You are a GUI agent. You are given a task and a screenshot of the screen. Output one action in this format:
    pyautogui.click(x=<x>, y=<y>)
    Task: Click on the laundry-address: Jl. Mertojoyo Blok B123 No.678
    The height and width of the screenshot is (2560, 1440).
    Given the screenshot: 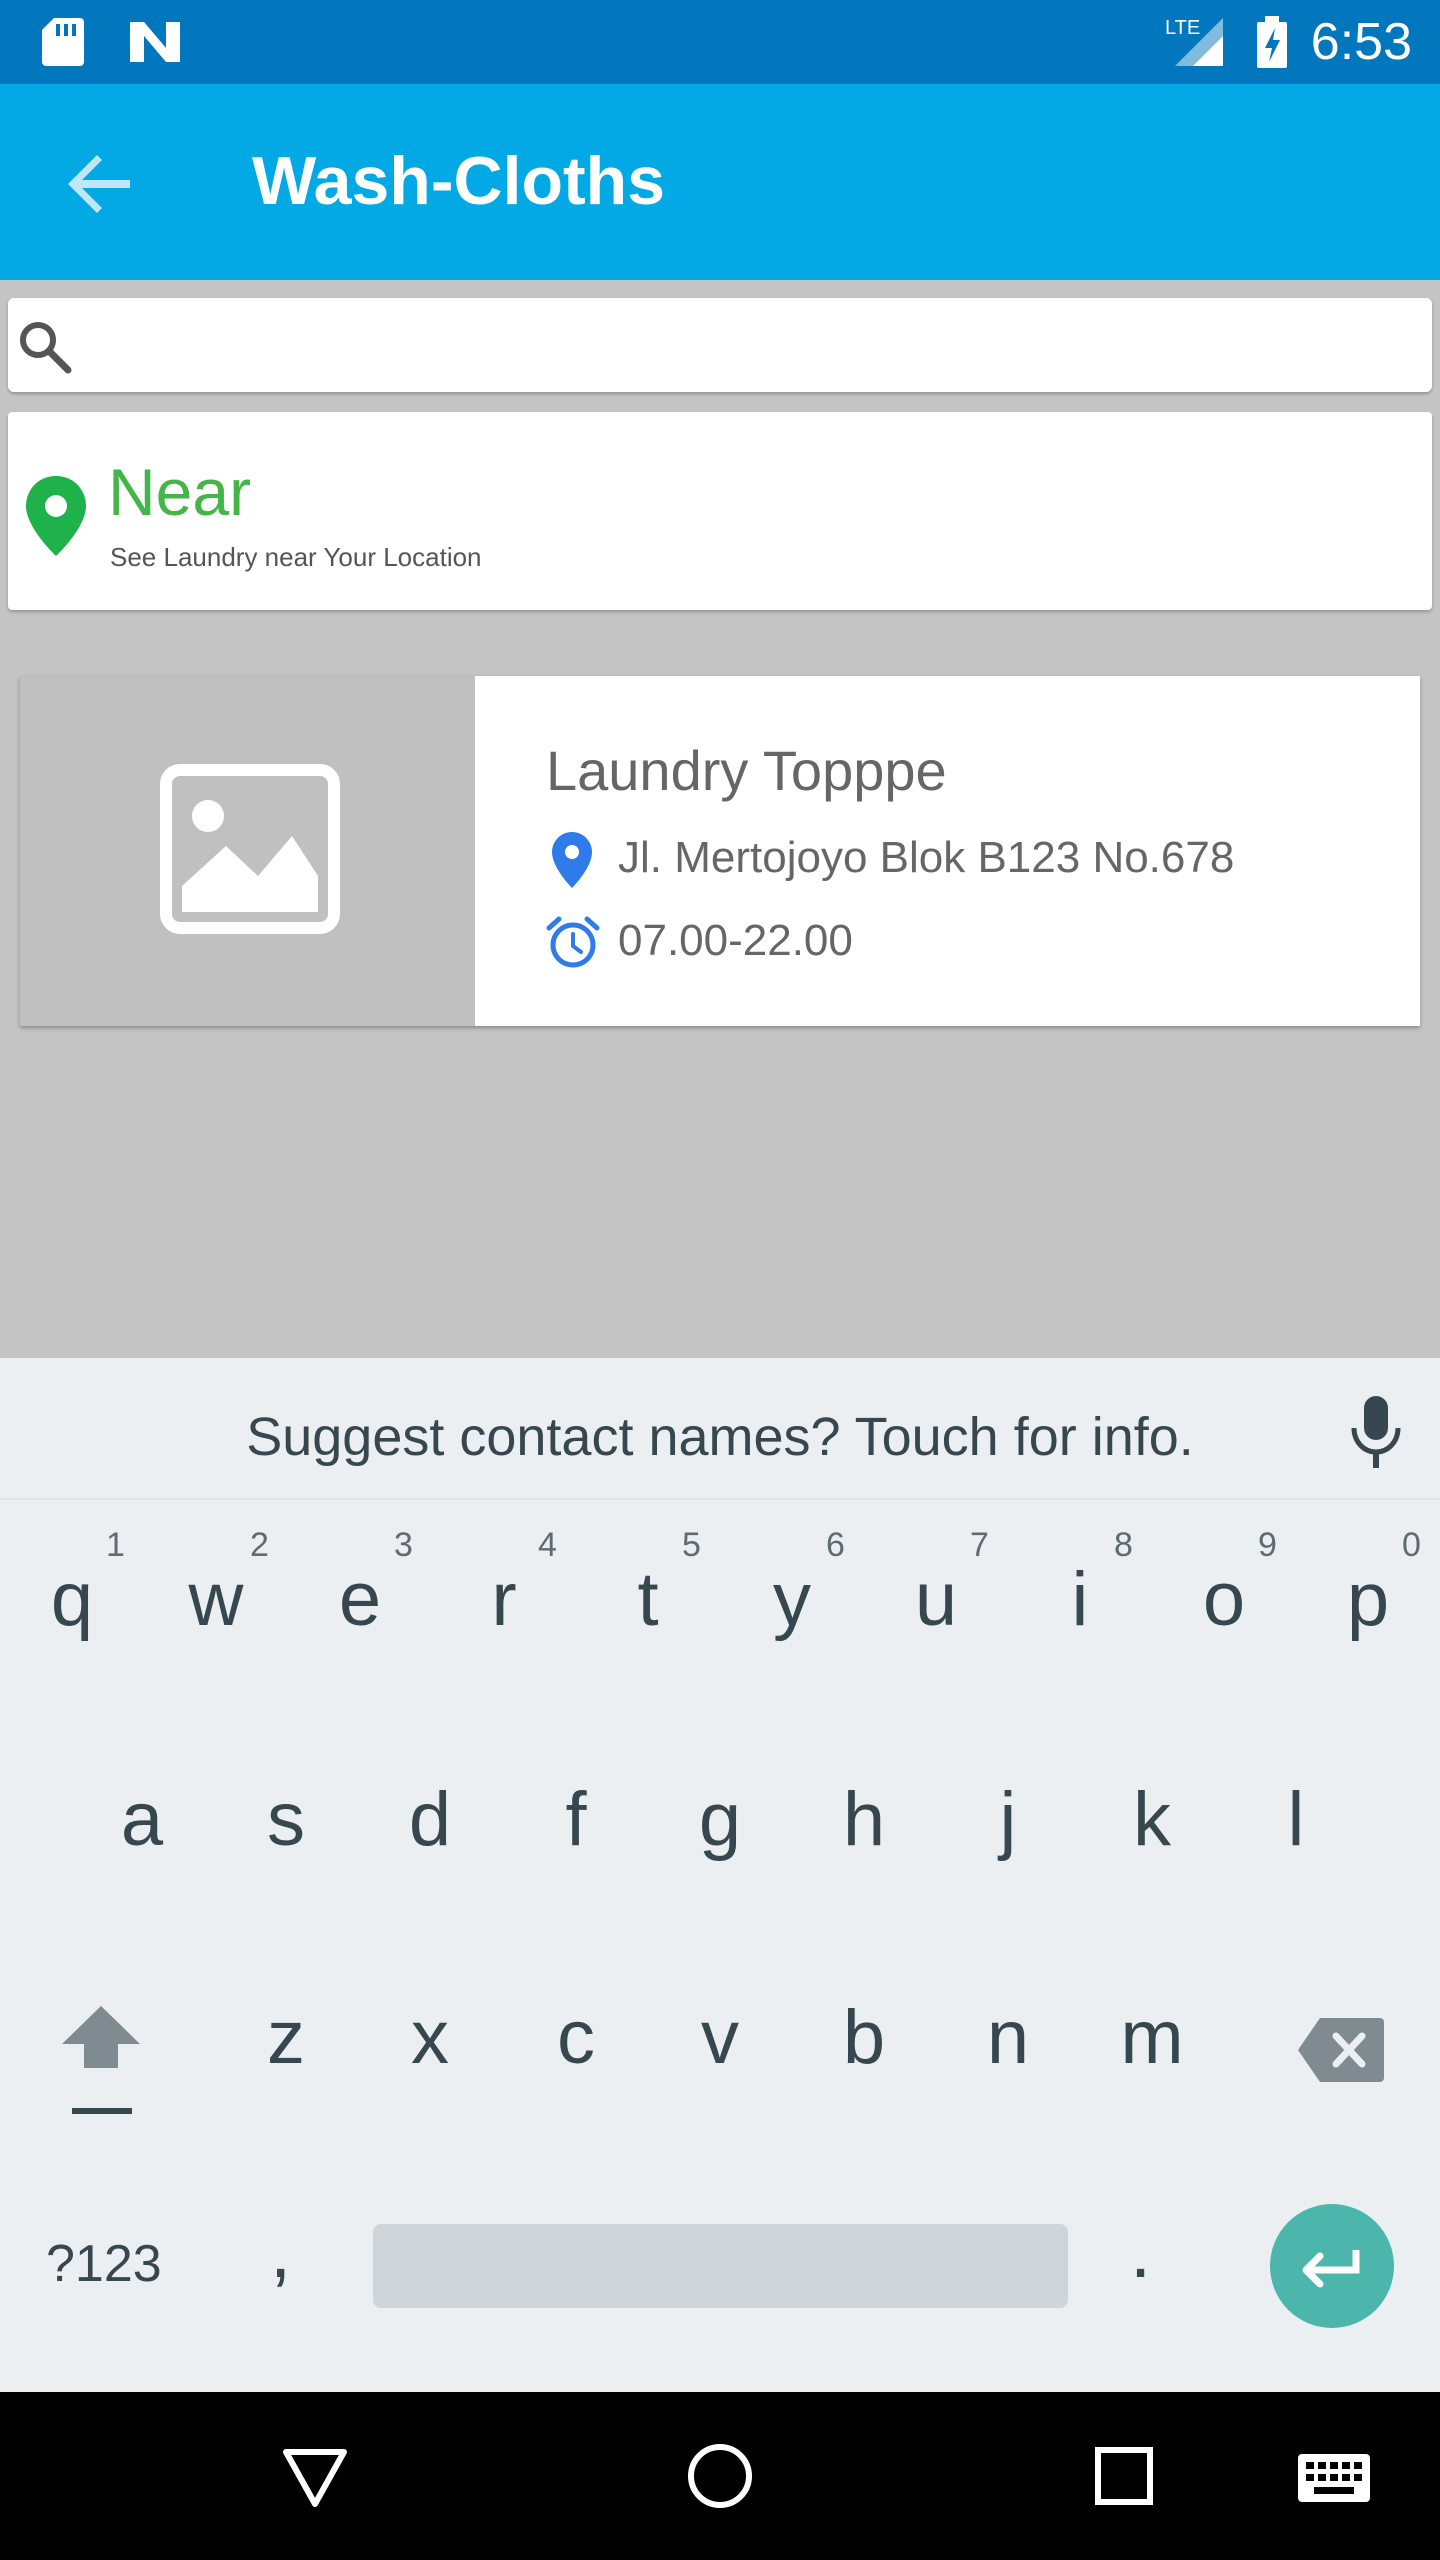 What is the action you would take?
    pyautogui.click(x=926, y=857)
    